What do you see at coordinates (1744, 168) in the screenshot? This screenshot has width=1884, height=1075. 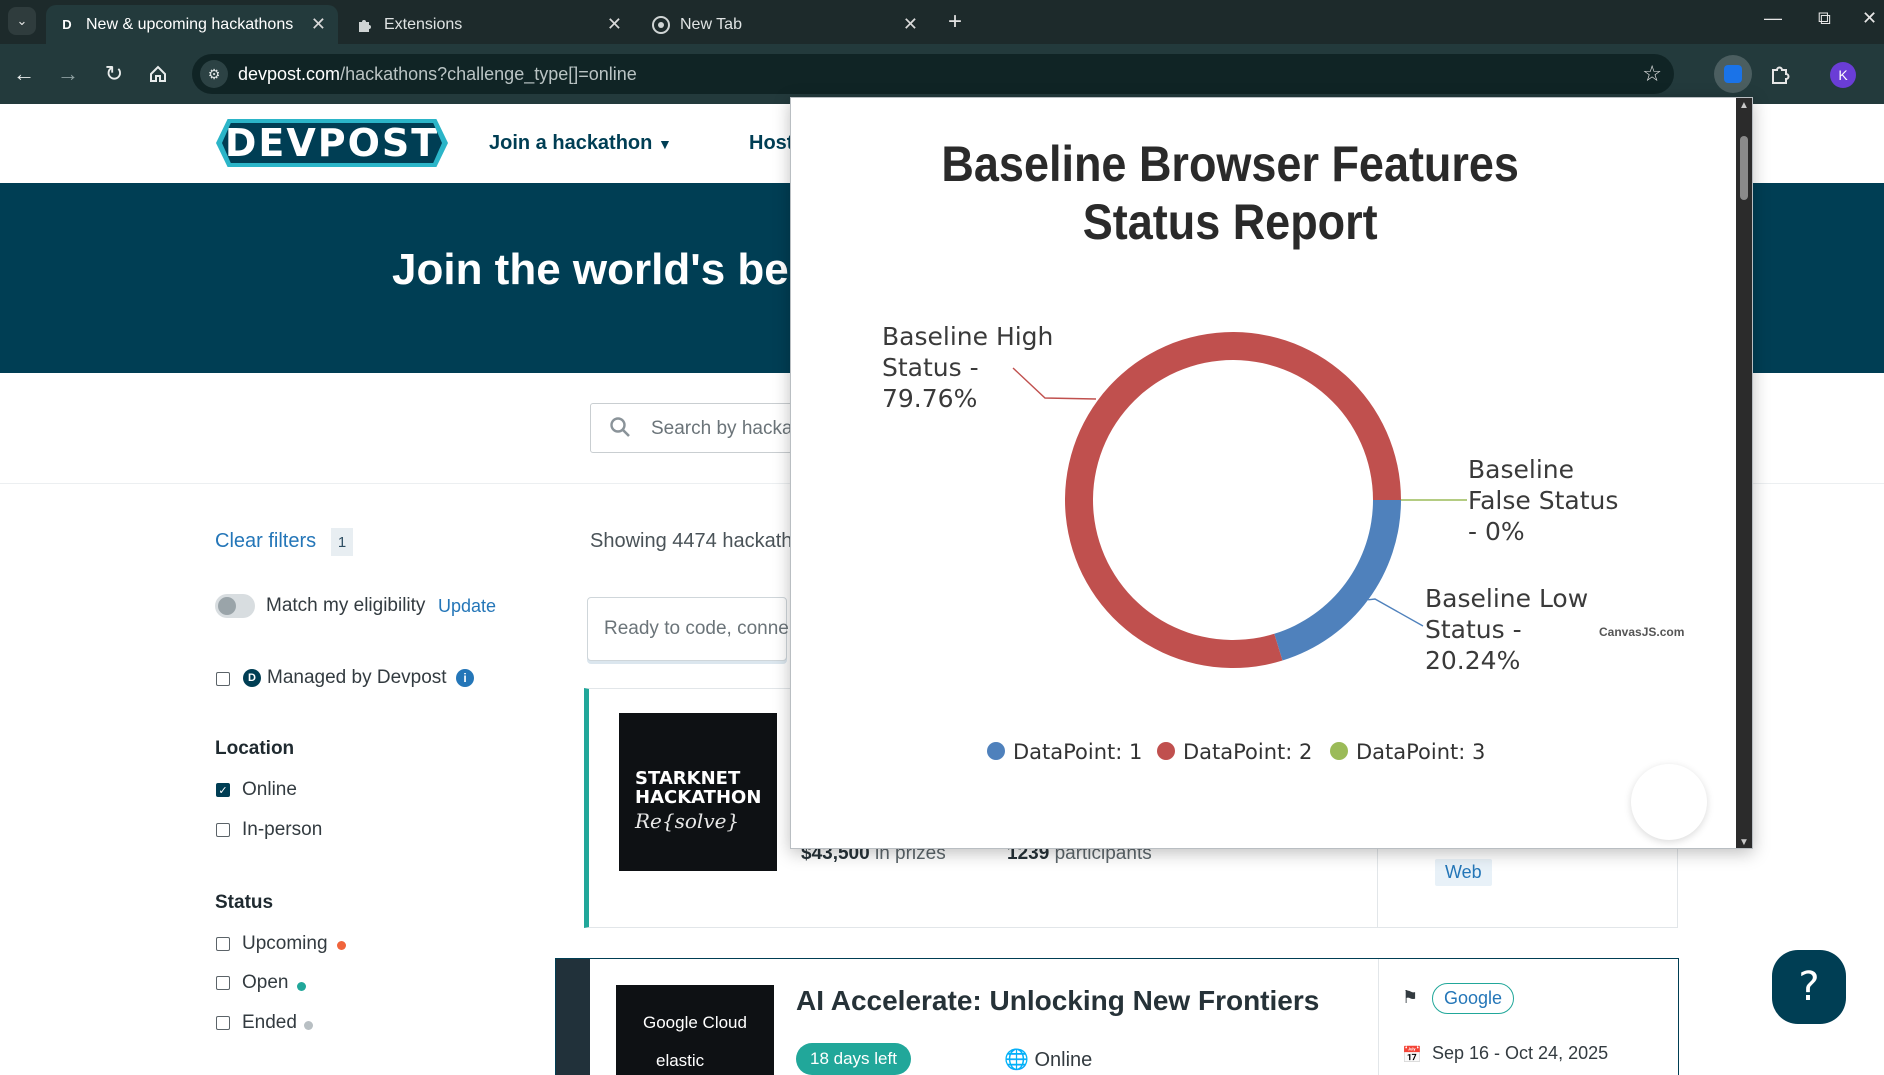 I see `scroll-thumb` at bounding box center [1744, 168].